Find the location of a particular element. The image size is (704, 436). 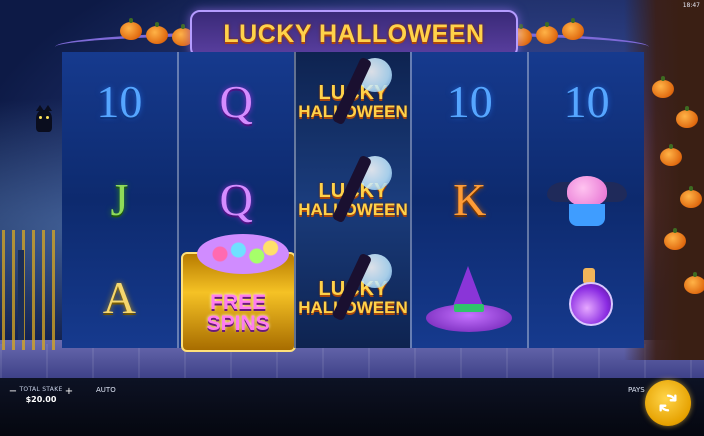

auto-button: AUTO is located at coordinates (106, 390).